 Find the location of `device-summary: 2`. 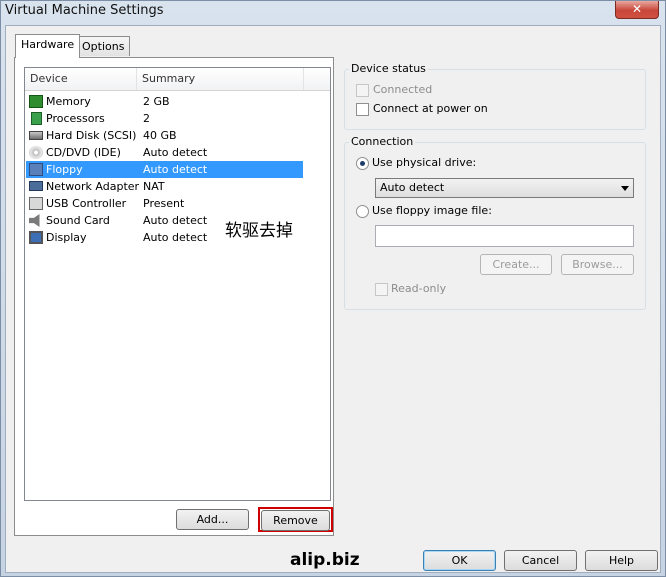

device-summary: 2 is located at coordinates (146, 118).